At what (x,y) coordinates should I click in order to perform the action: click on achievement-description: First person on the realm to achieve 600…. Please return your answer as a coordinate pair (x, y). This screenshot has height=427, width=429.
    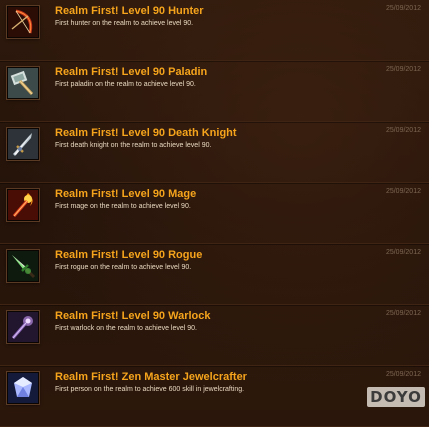
    Looking at the image, I should click on (150, 389).